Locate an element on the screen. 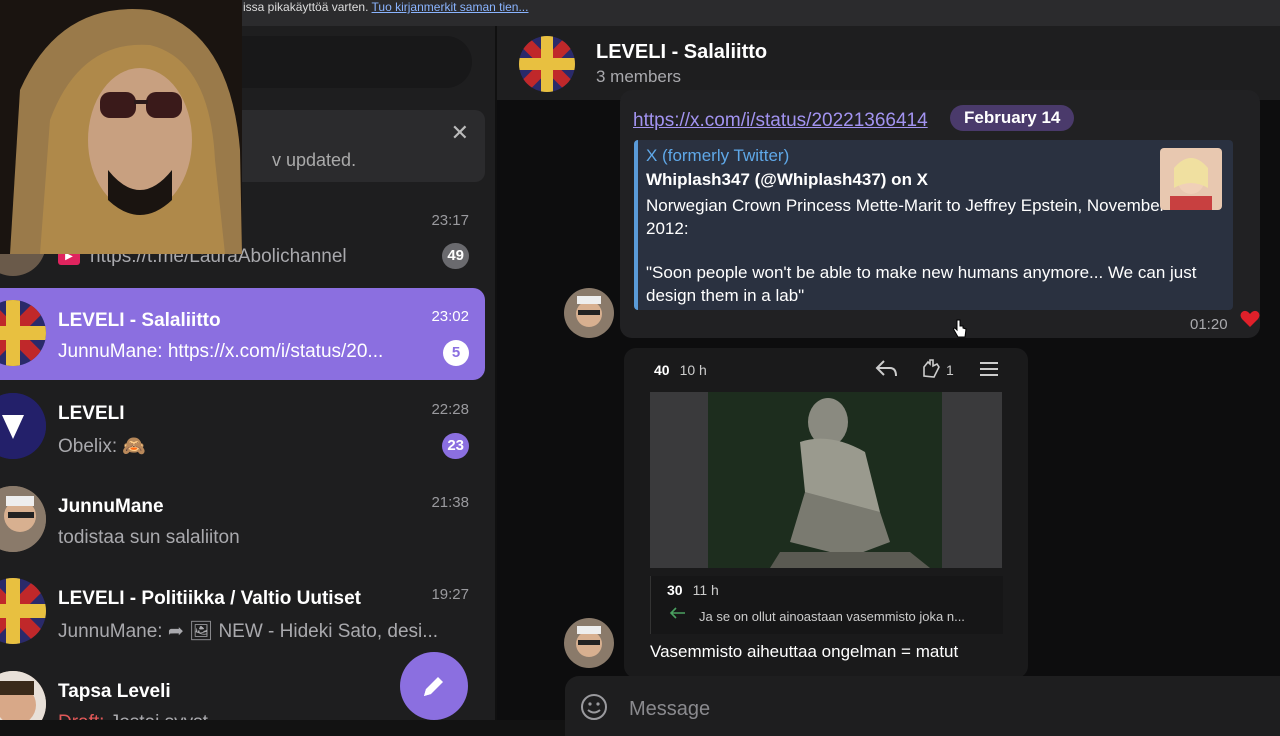  chat-title: LEVELI - Salaliitto is located at coordinates (682, 52).